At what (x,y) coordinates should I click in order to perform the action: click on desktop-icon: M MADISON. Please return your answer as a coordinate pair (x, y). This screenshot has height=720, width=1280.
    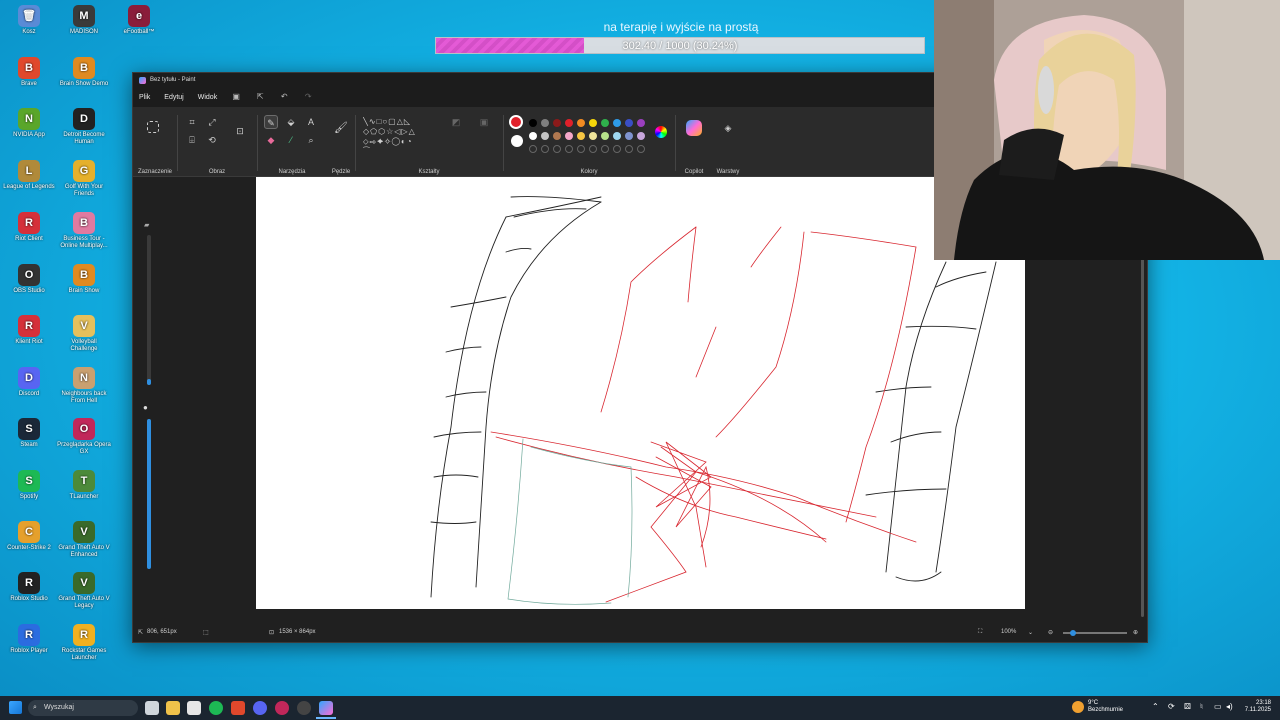
    Looking at the image, I should click on (84, 20).